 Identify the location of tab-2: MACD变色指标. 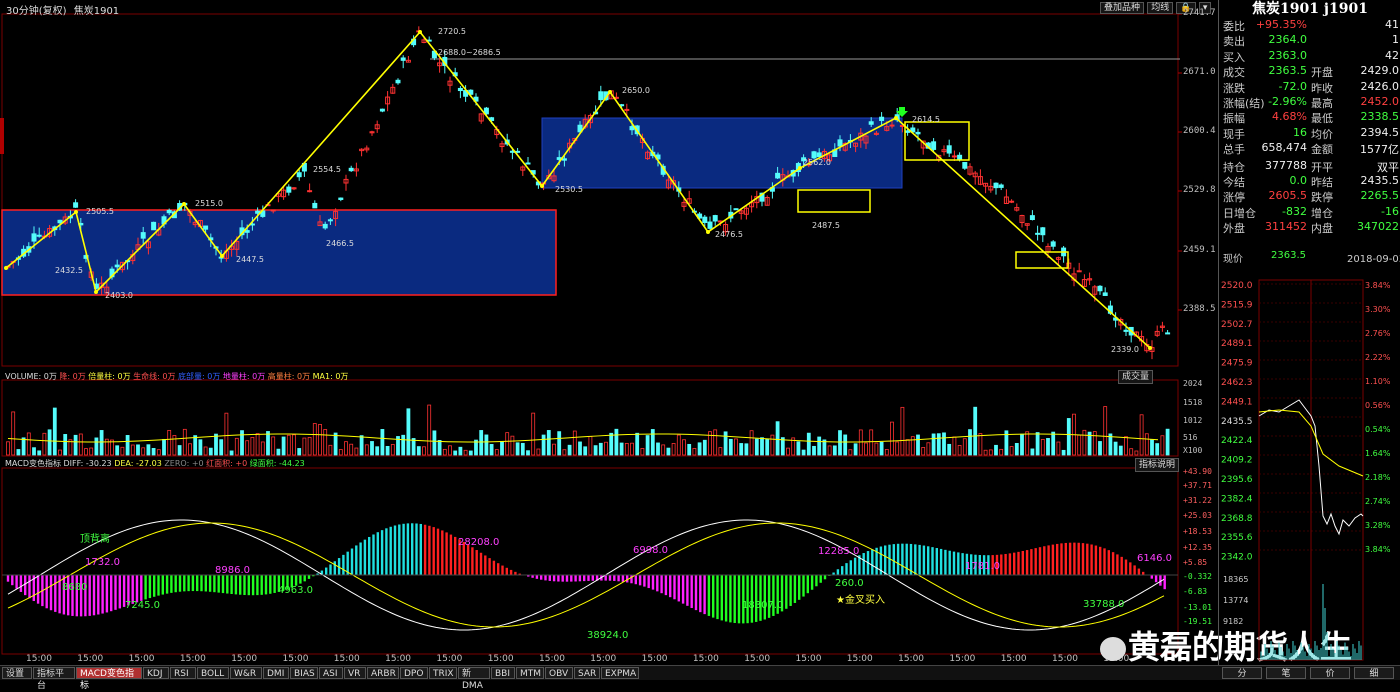
(109, 673).